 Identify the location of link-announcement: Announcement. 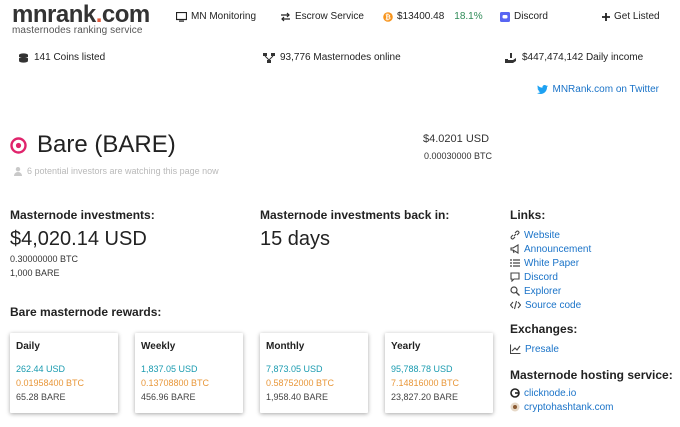
(591, 249).